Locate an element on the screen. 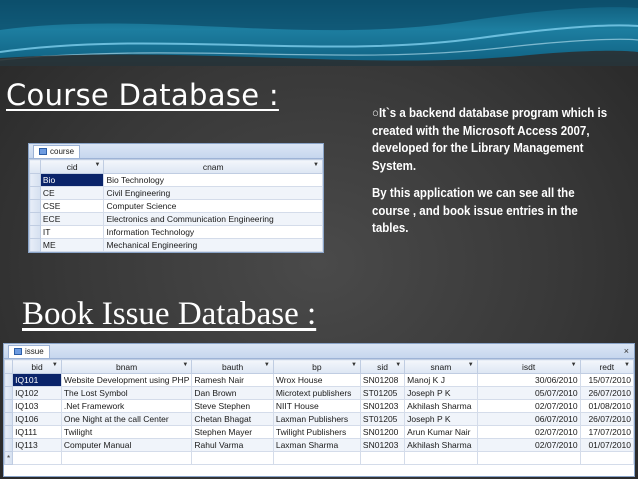 The height and width of the screenshot is (479, 638). table-cell: 30/06/2010 is located at coordinates (528, 380).